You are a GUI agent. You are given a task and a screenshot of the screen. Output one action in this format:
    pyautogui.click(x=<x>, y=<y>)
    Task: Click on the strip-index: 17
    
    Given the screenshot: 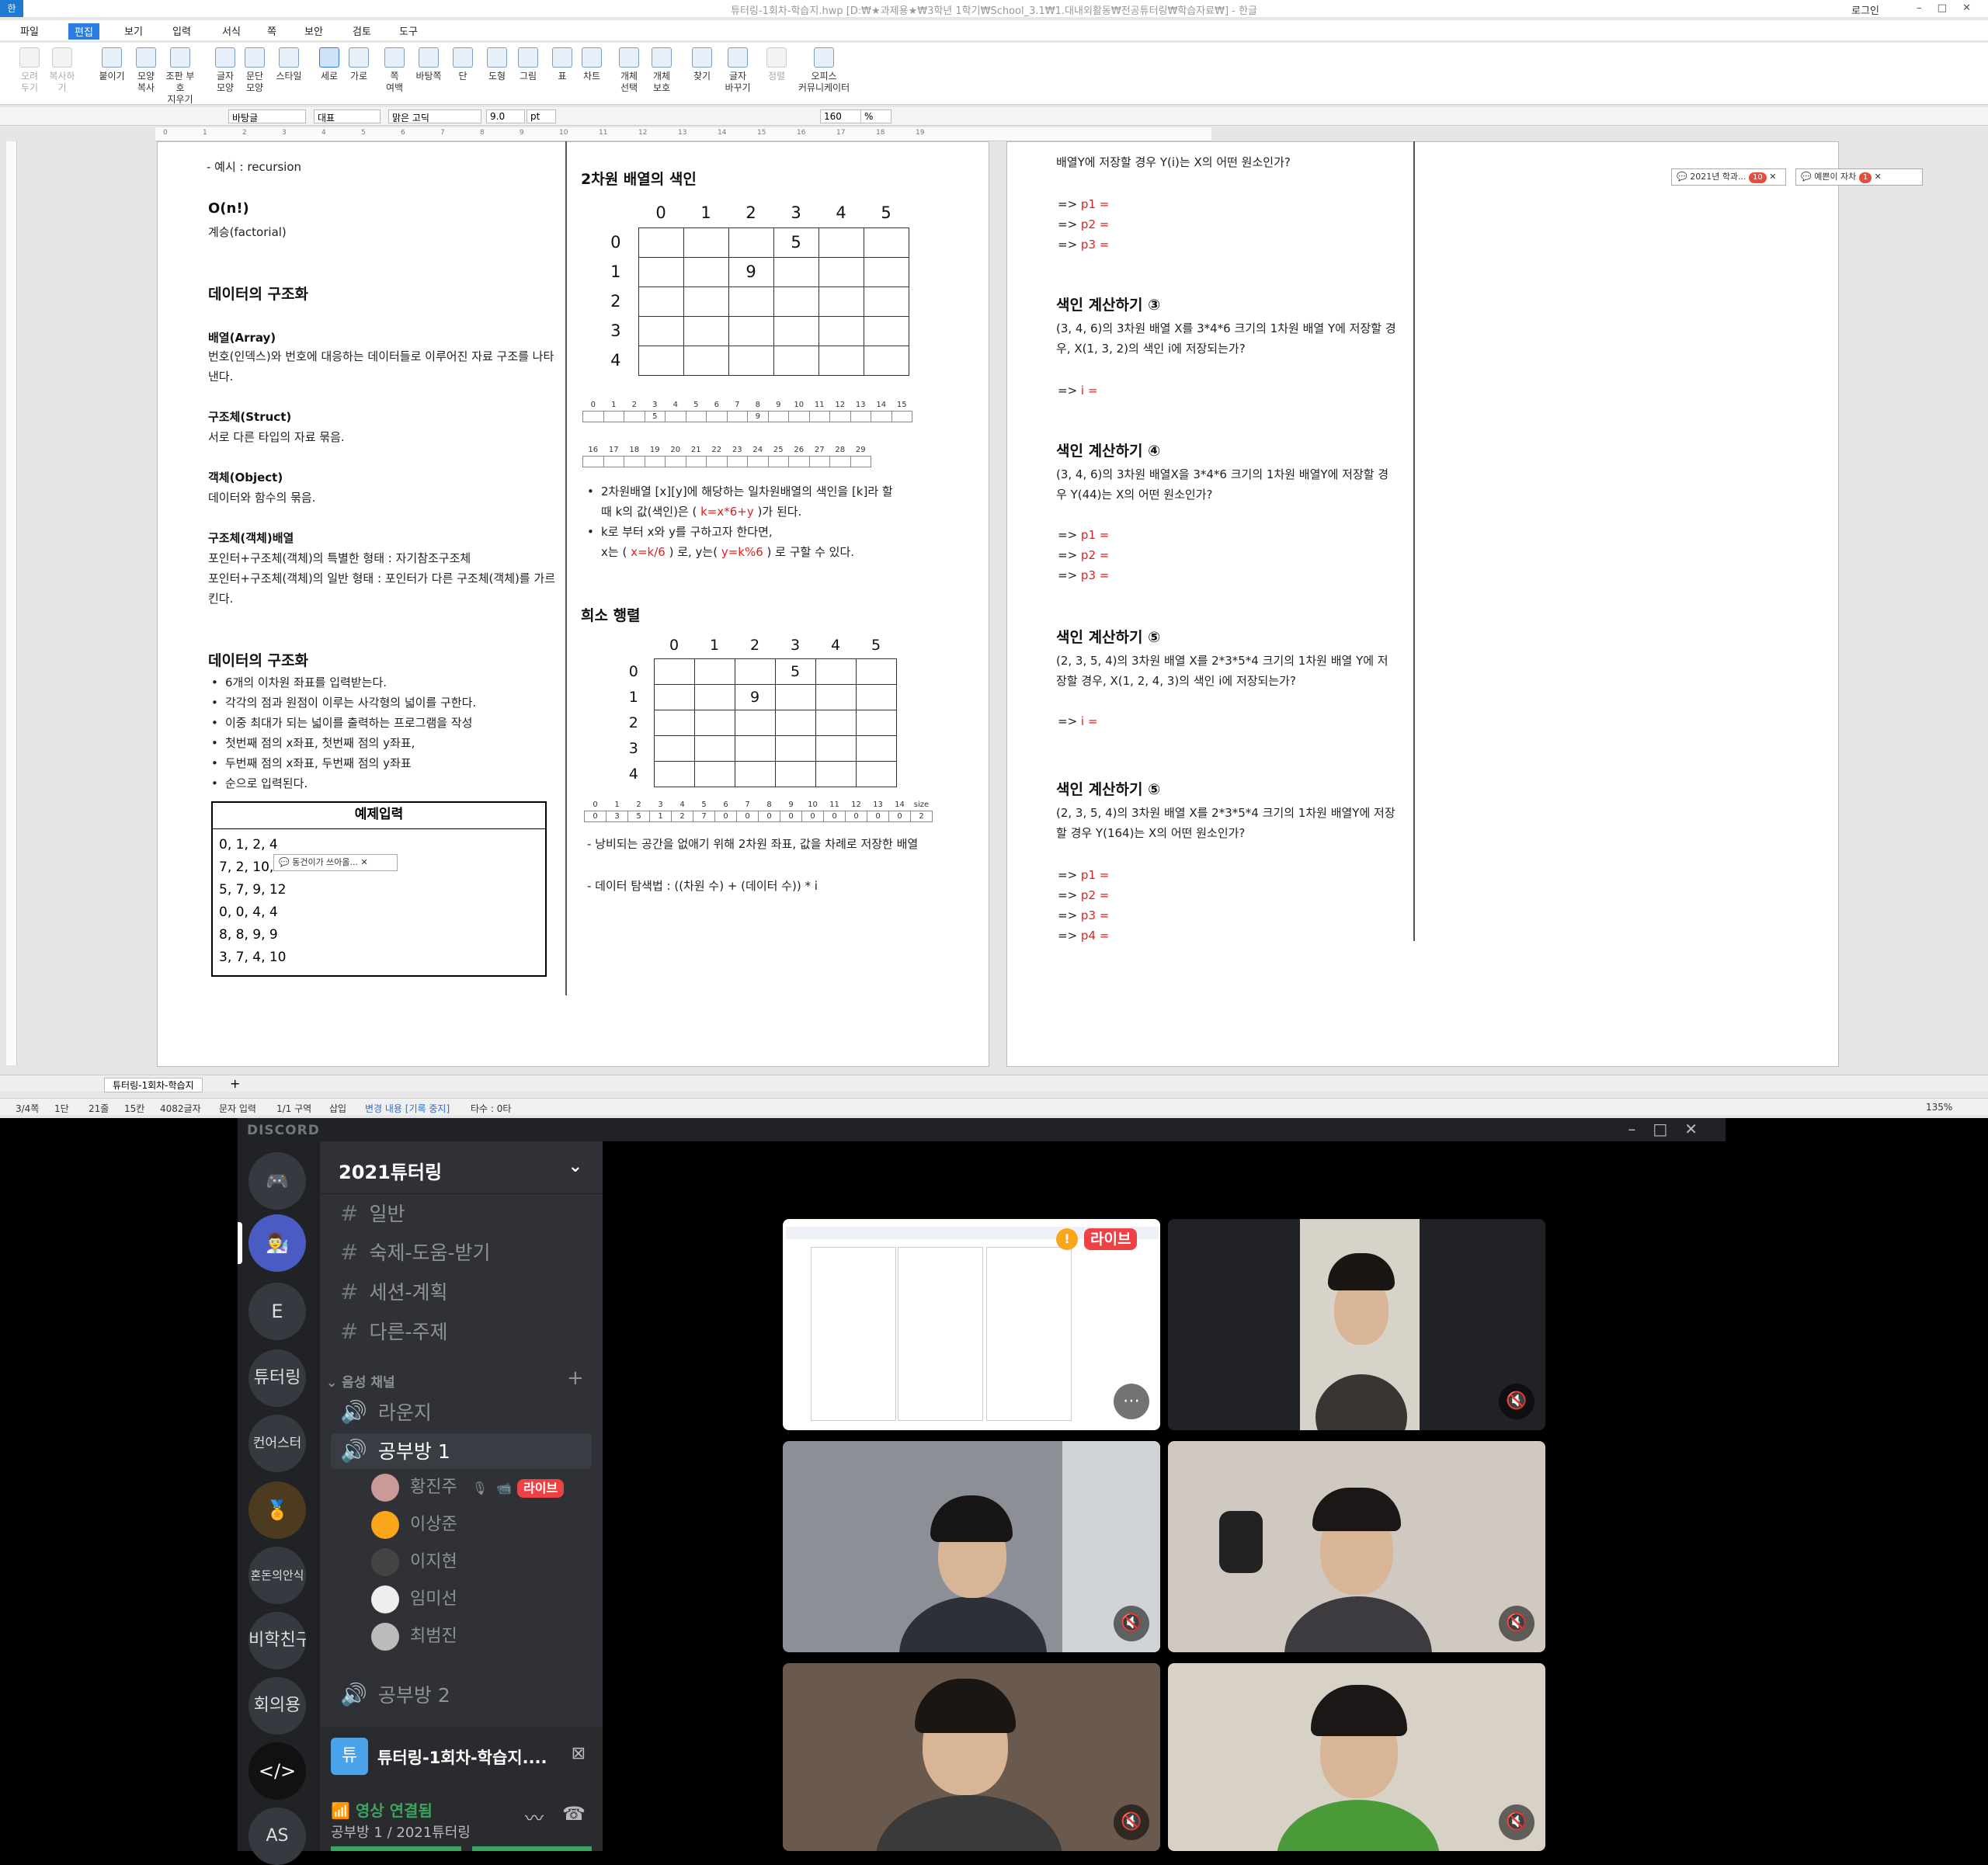 What is the action you would take?
    pyautogui.click(x=613, y=451)
    